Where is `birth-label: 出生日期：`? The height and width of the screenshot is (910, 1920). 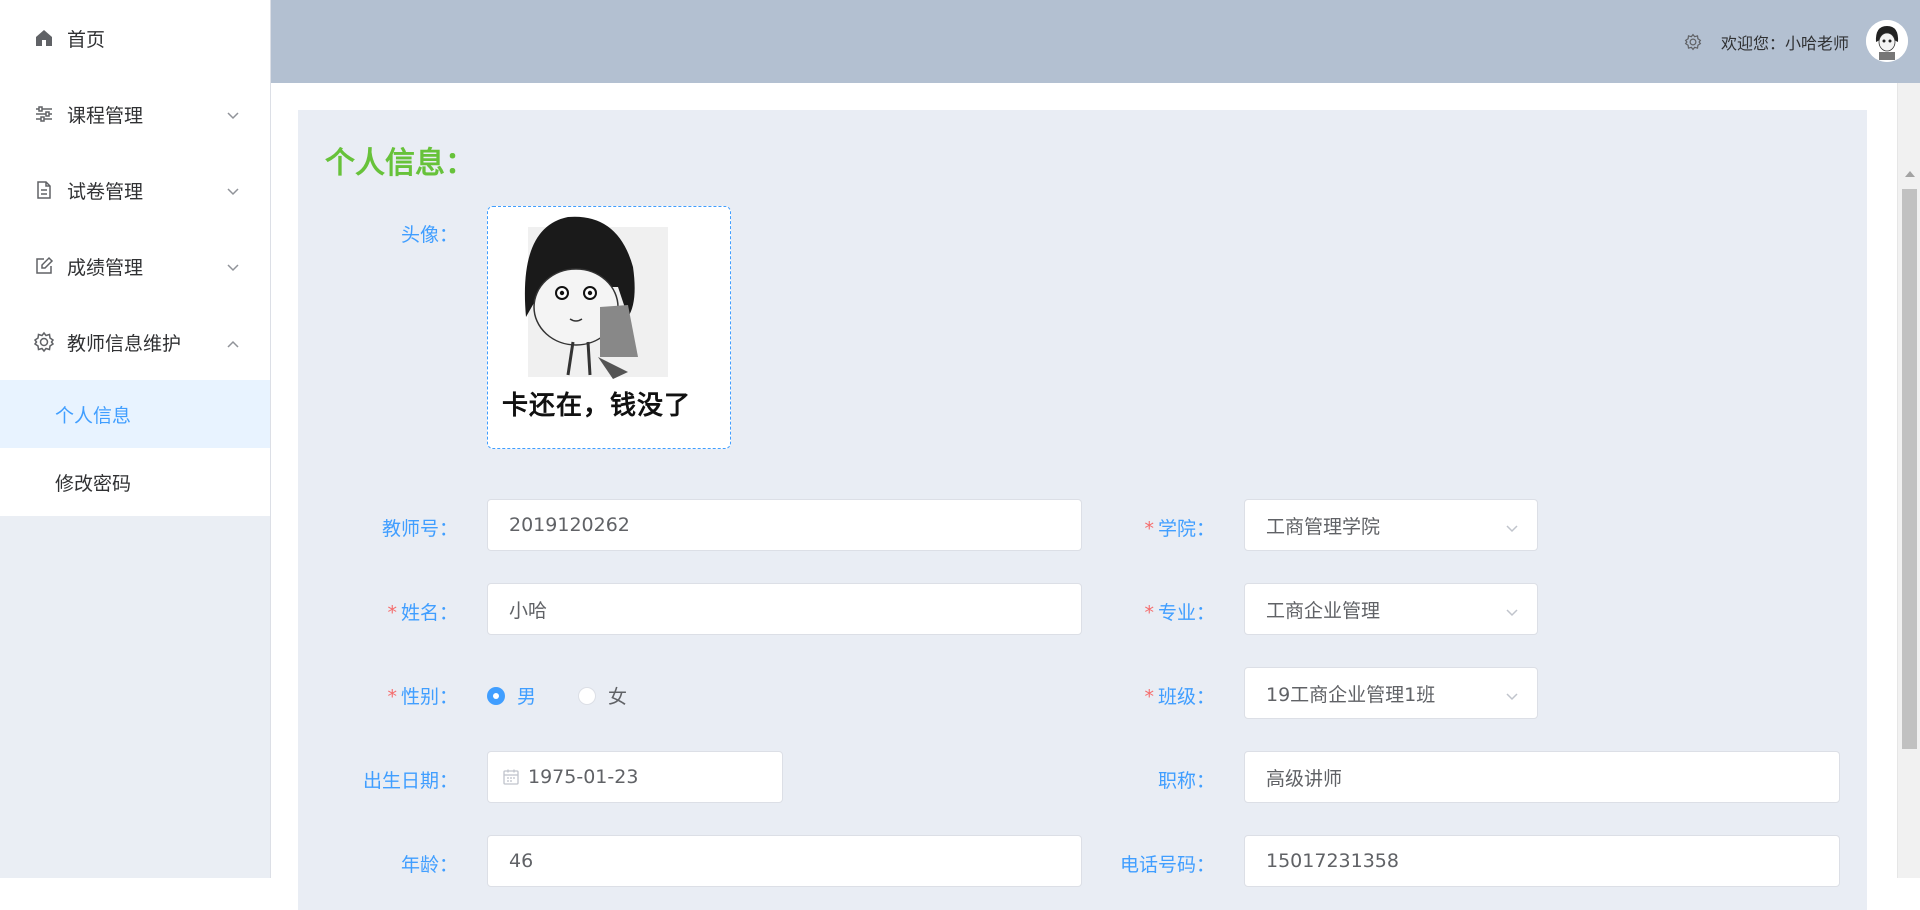
birth-label: 出生日期： is located at coordinates (410, 781).